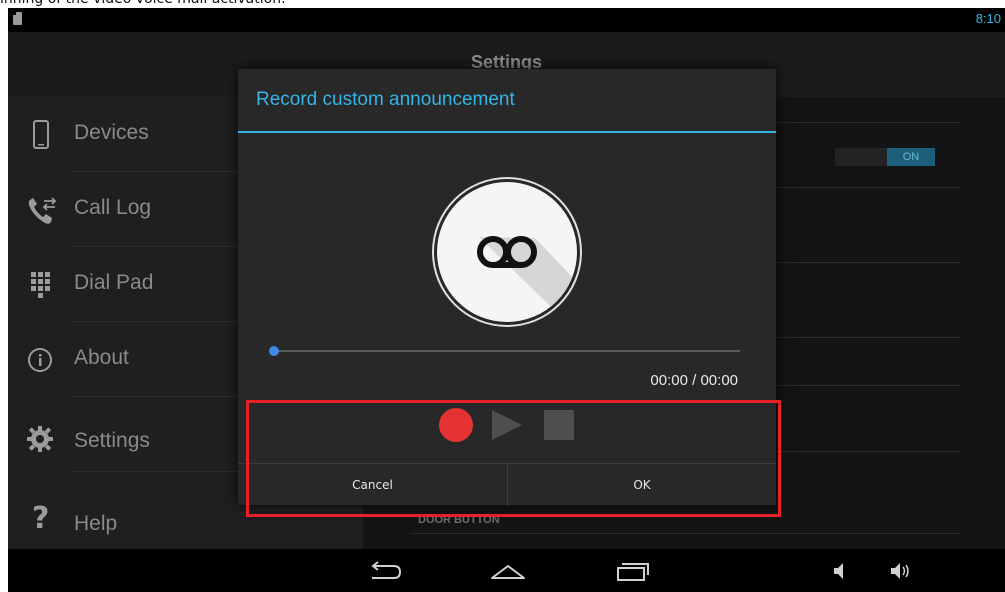  What do you see at coordinates (507, 425) in the screenshot?
I see `play-button` at bounding box center [507, 425].